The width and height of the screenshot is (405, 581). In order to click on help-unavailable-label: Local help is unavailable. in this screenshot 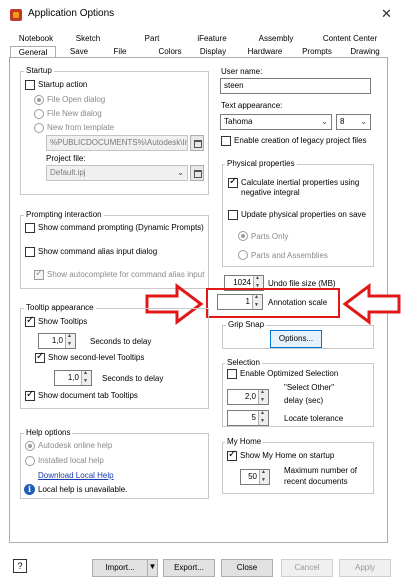, I will do `click(83, 489)`.